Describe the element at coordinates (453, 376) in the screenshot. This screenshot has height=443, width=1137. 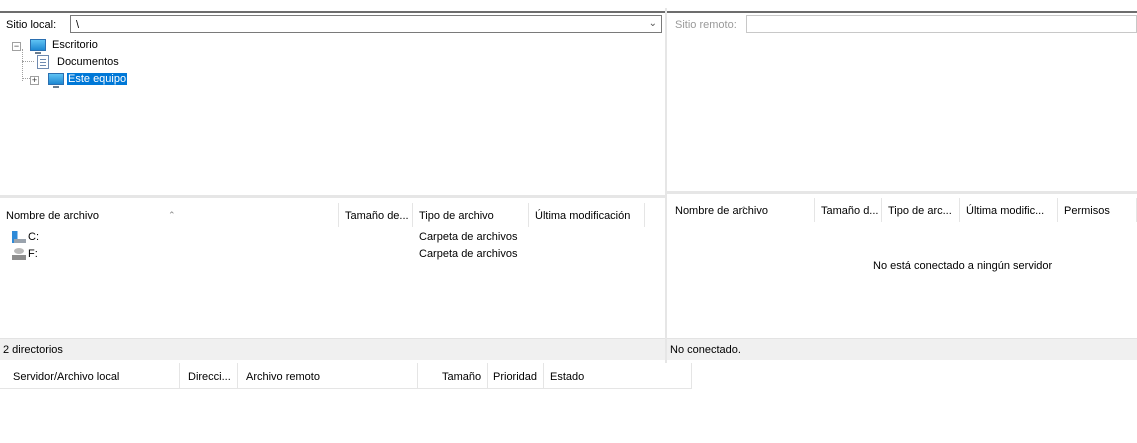
I see `column-header-size: Tamaño` at that location.